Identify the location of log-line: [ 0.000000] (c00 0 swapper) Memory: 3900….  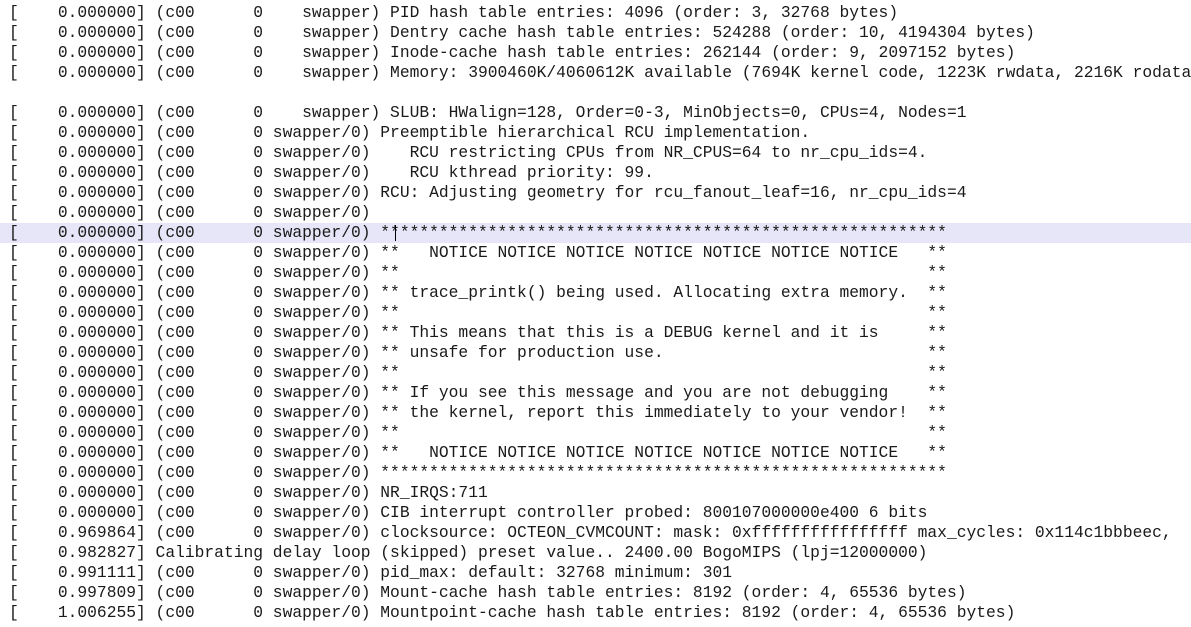
(600, 72).